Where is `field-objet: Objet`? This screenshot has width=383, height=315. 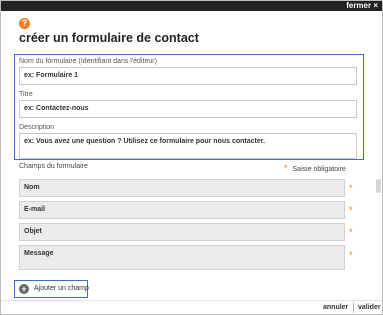 field-objet: Objet is located at coordinates (182, 232).